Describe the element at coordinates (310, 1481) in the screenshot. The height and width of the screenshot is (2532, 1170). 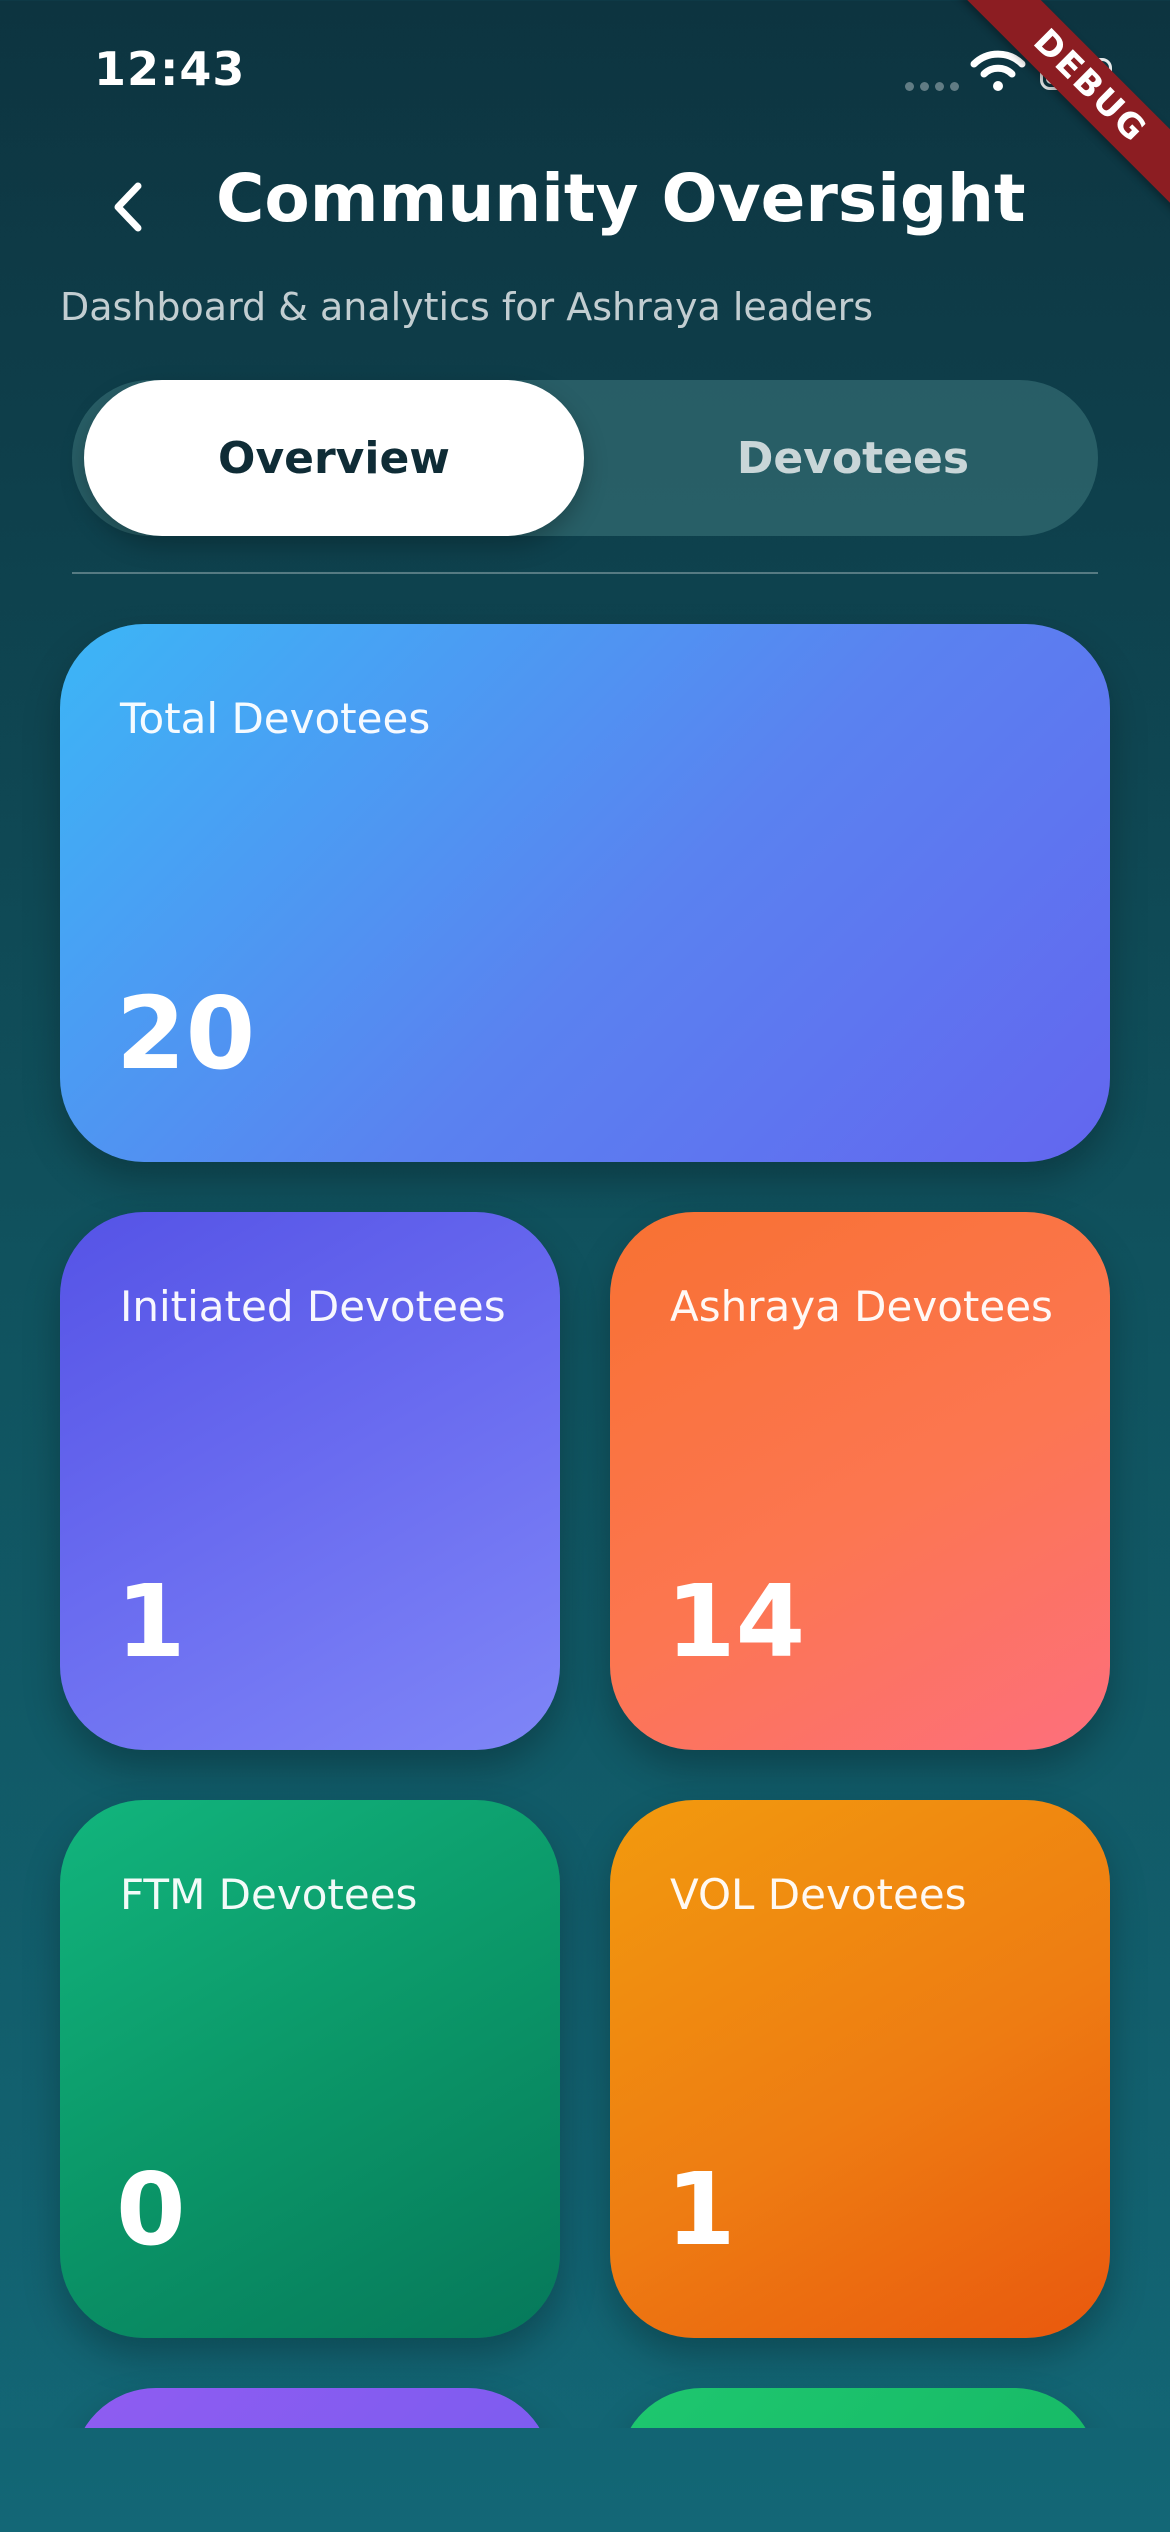
I see `stat-card-initiated-devotees: Initiated Devotees 1` at that location.